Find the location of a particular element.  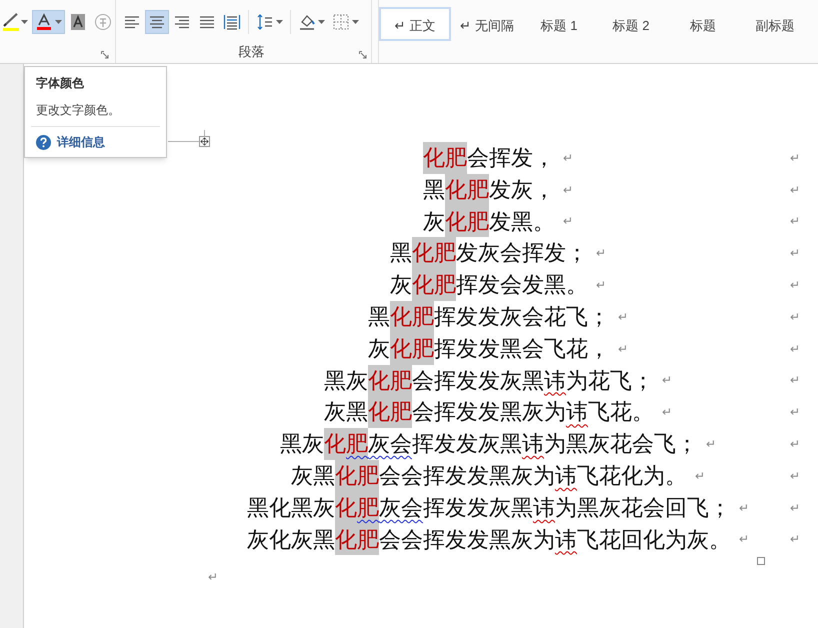

poem-line: 黑化肥发灰会挥发； is located at coordinates (489, 253).